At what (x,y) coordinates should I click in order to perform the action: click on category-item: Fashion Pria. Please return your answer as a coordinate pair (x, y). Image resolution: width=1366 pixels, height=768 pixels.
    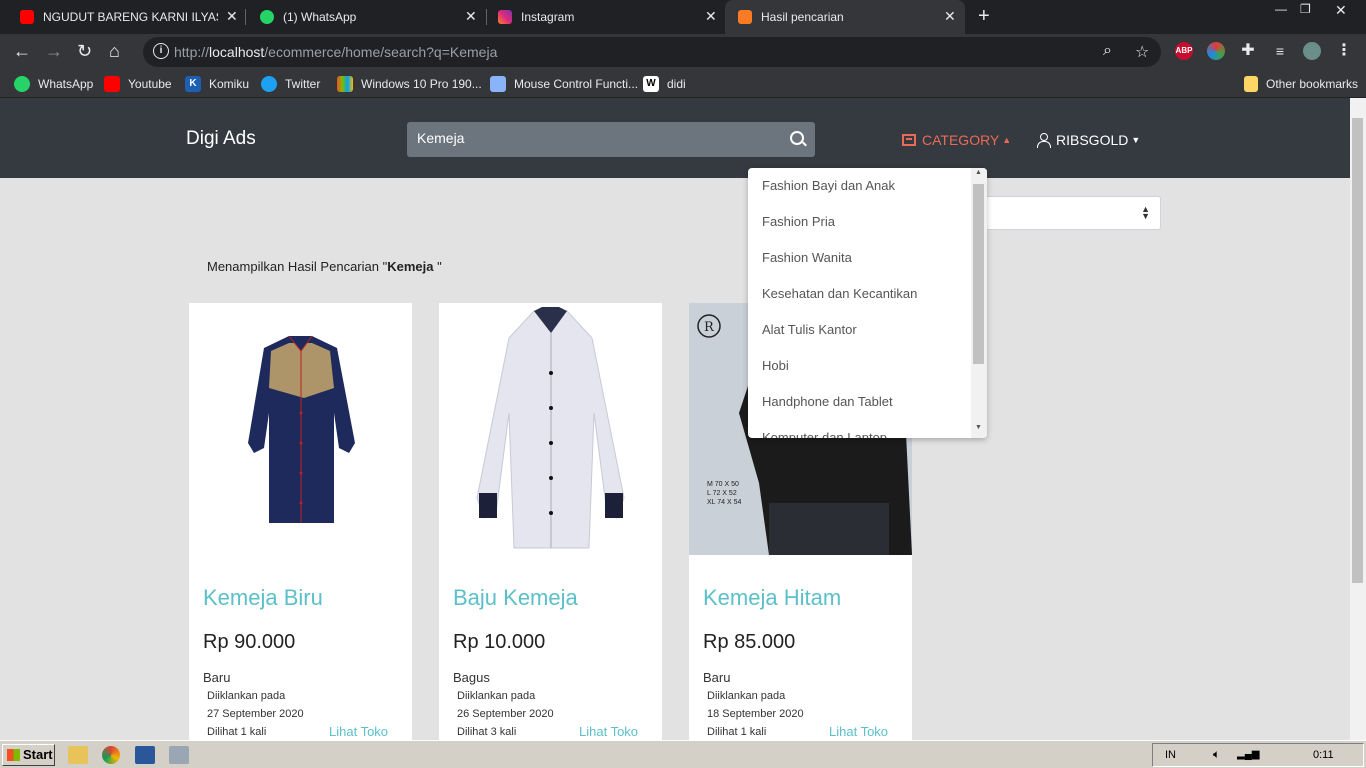
    Looking at the image, I should click on (798, 221).